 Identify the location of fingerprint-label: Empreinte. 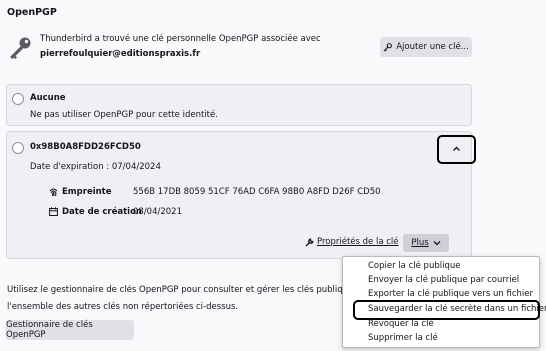
(87, 192).